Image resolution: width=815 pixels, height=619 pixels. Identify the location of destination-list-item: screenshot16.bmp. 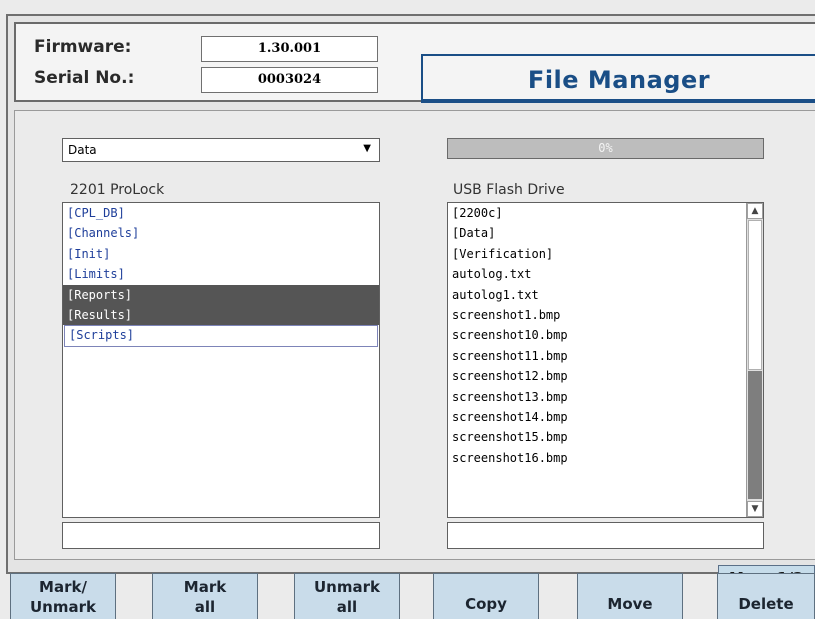
(605, 458).